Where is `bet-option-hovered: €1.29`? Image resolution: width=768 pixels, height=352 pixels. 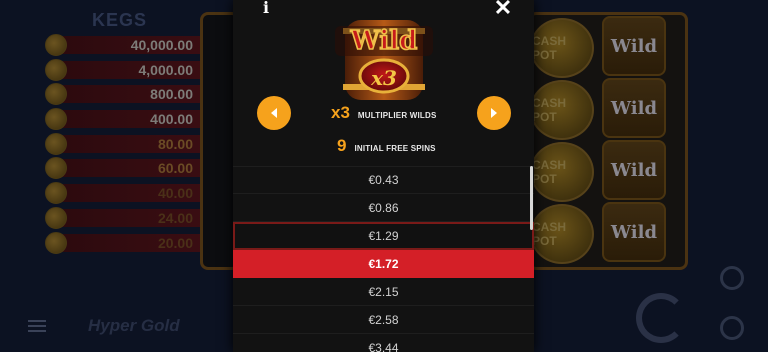
bet-option-hovered: €1.29 is located at coordinates (383, 236).